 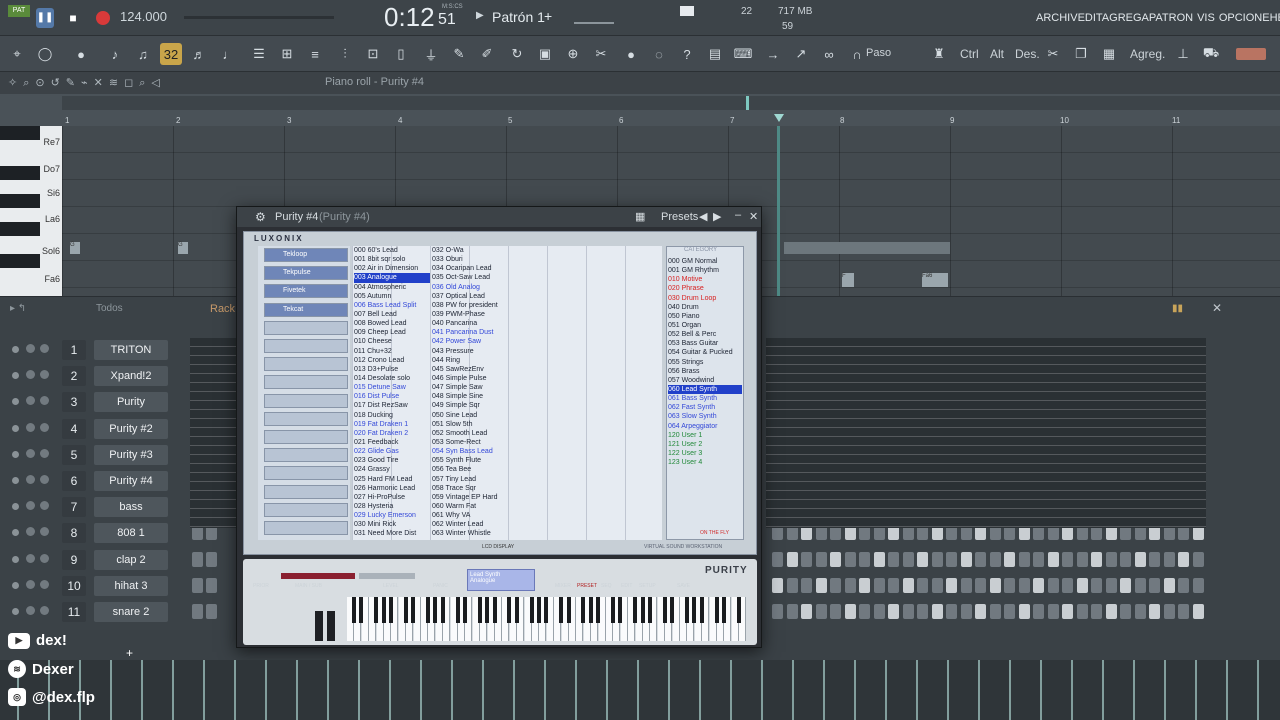 What do you see at coordinates (171, 54) in the screenshot?
I see `tool-icon-3: 32` at bounding box center [171, 54].